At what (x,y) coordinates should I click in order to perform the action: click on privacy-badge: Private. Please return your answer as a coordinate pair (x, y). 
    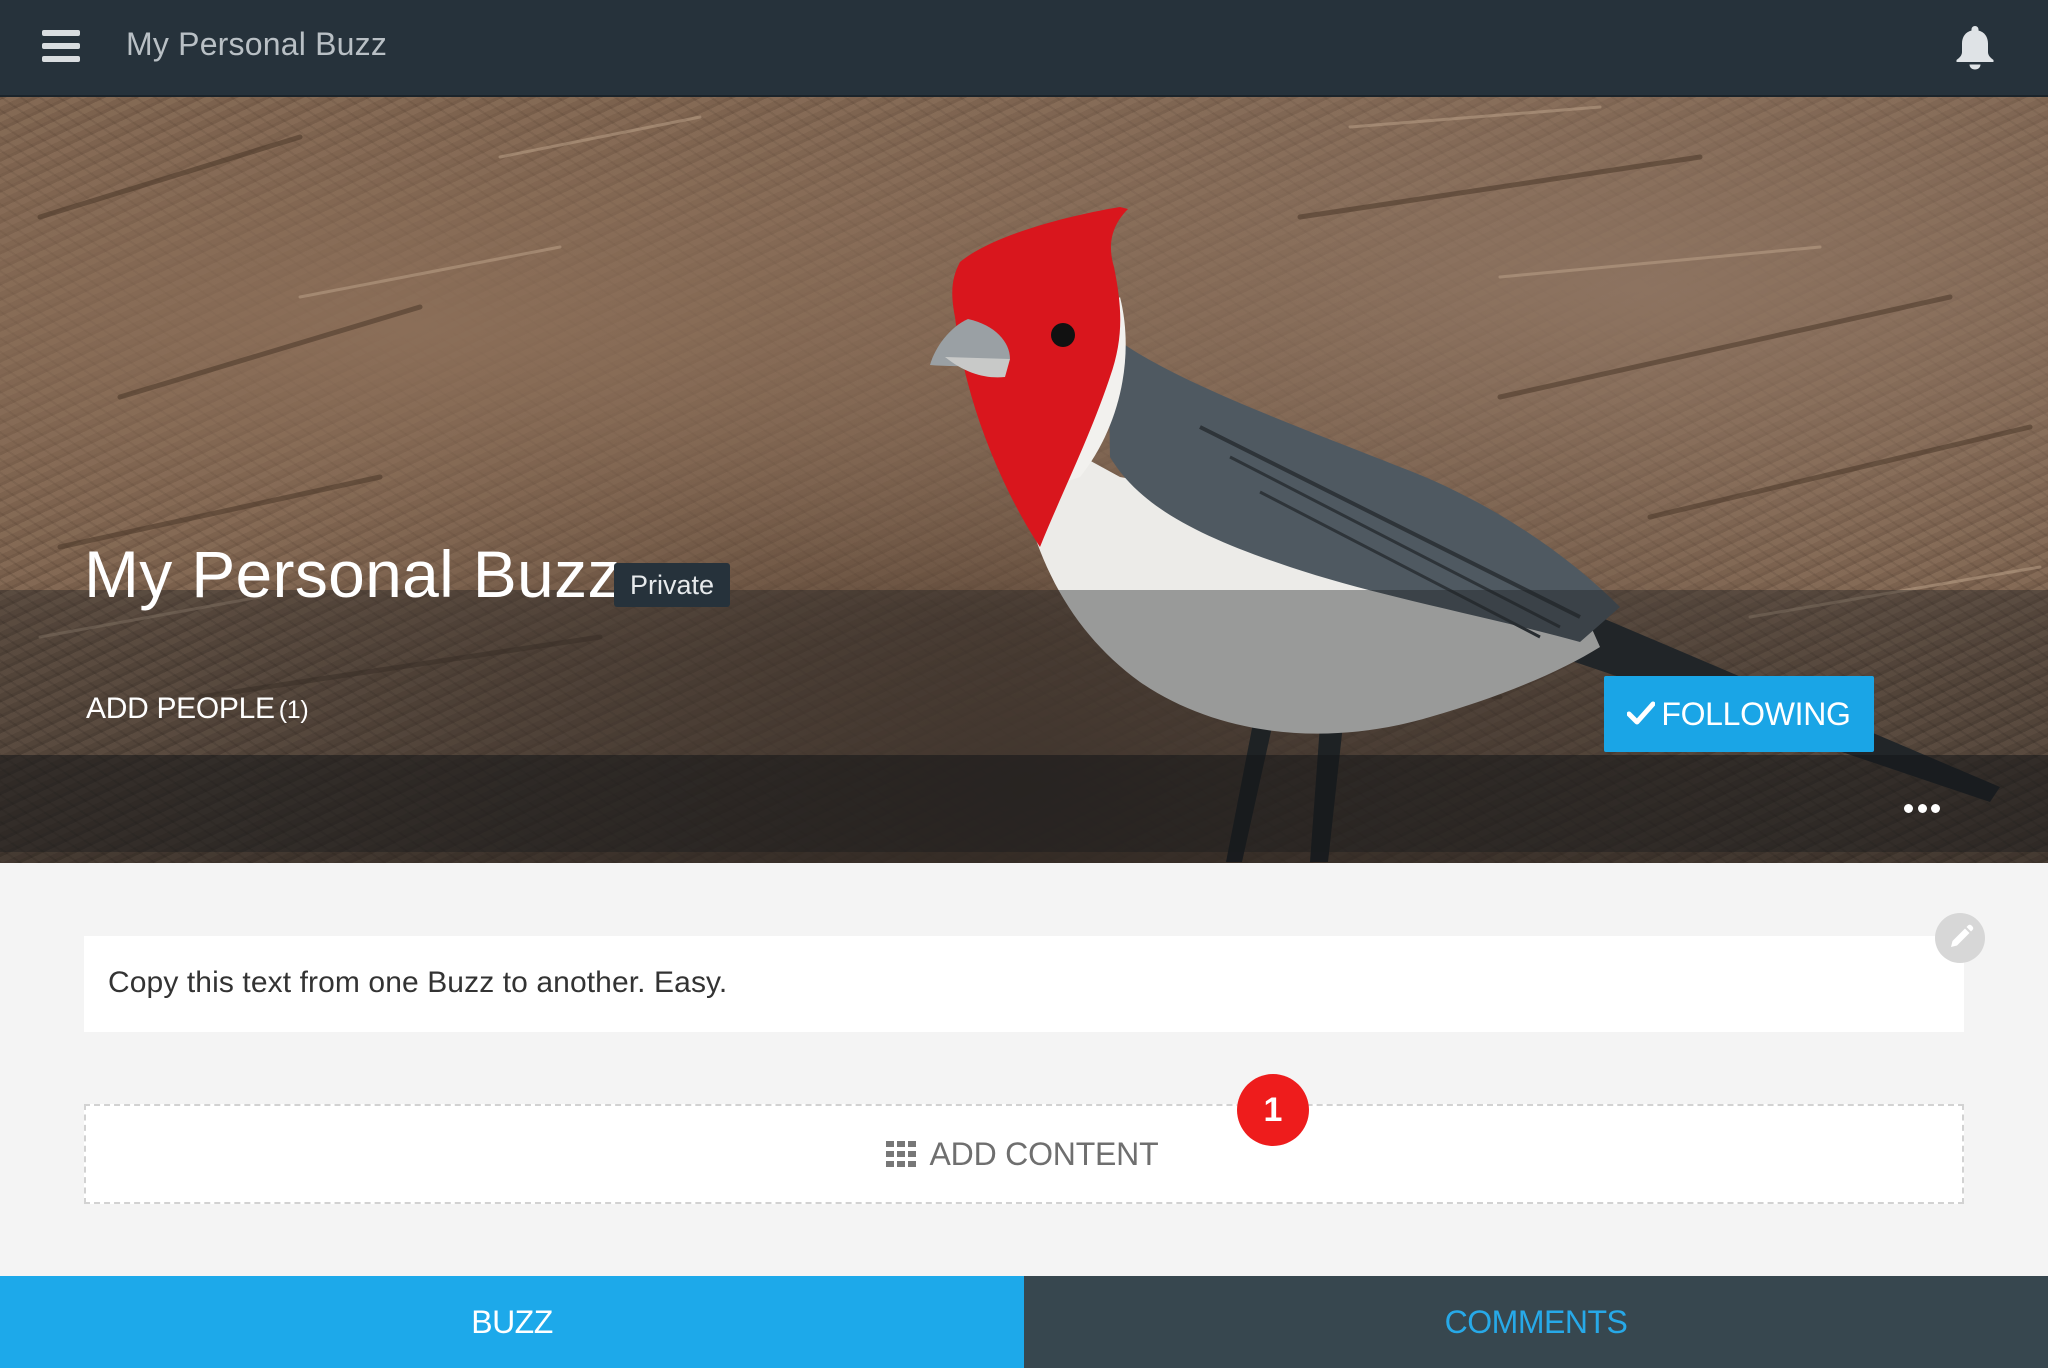
    Looking at the image, I should click on (672, 585).